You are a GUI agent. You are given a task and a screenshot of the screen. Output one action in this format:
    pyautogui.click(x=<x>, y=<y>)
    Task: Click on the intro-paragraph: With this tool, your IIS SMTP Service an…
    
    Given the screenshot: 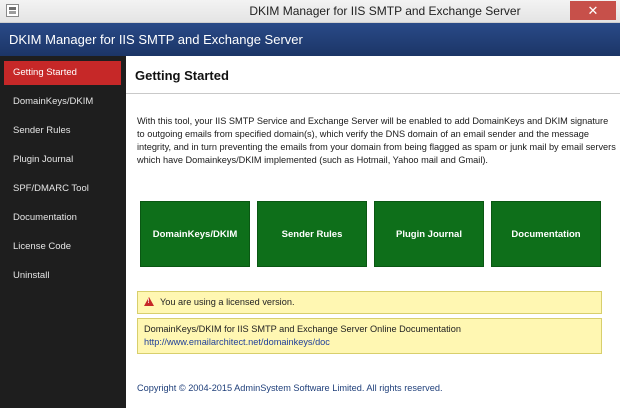 What is the action you would take?
    pyautogui.click(x=376, y=140)
    